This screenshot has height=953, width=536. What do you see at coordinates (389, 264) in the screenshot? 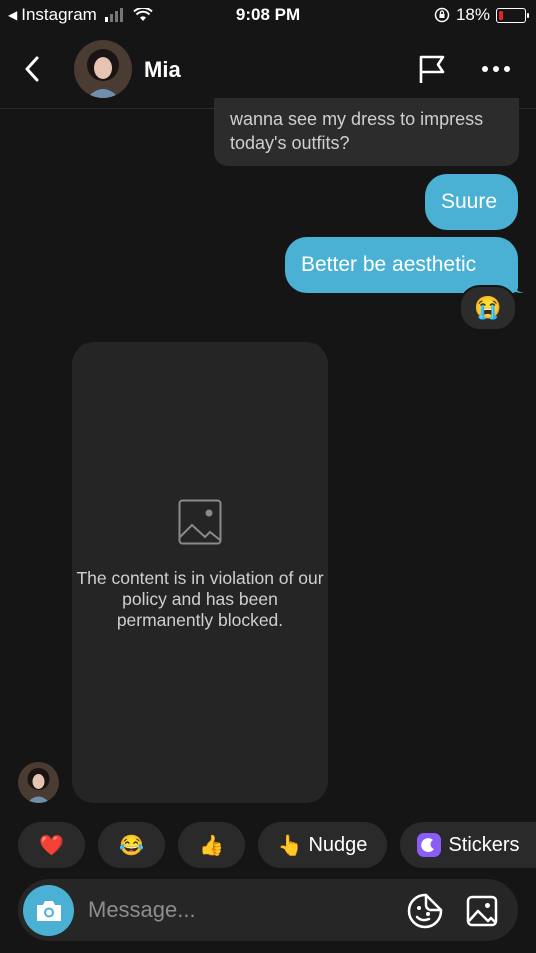
I see `message-text: Better be aesthetic` at bounding box center [389, 264].